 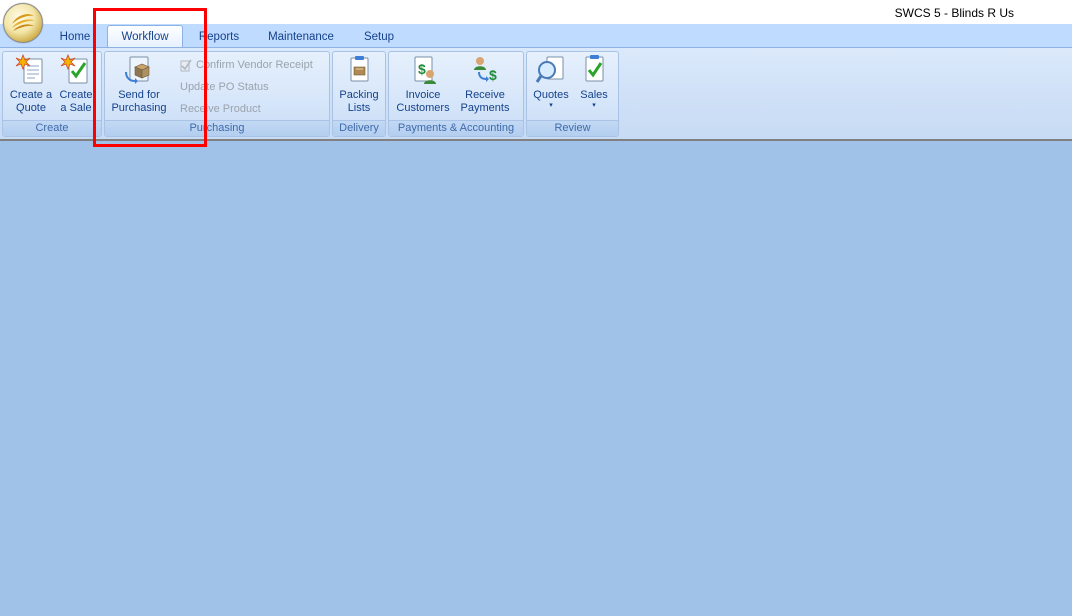 I want to click on tab-reports: Reports, so click(x=219, y=38).